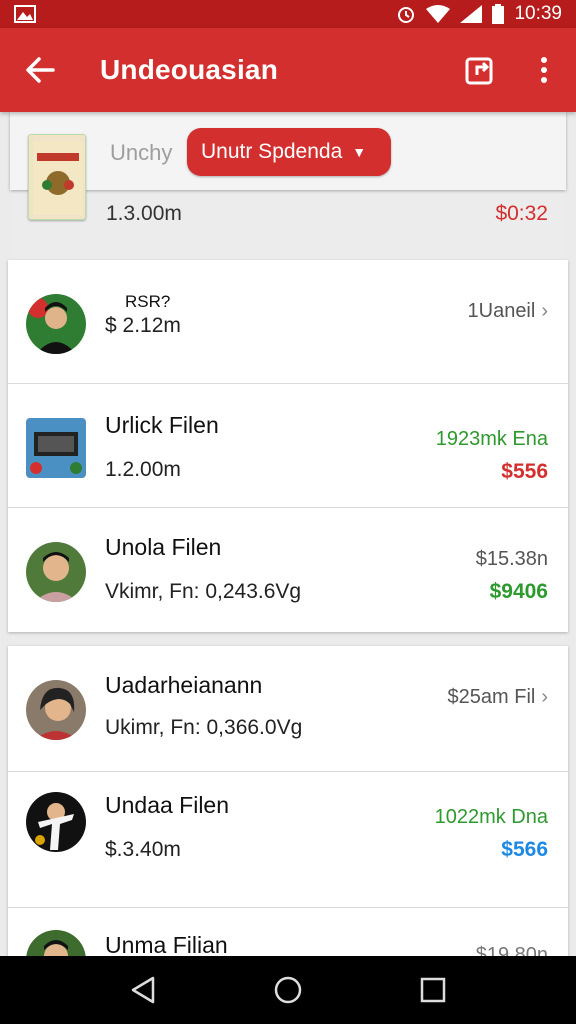 Image resolution: width=576 pixels, height=1024 pixels. I want to click on app-bar: Undeouasian, so click(288, 70).